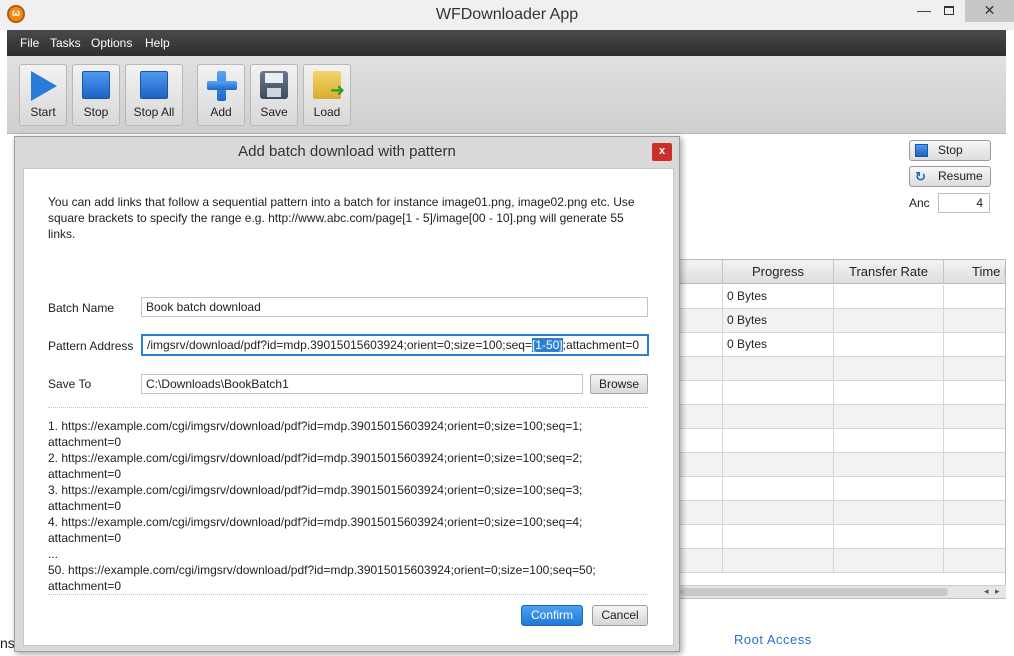  What do you see at coordinates (154, 85) in the screenshot?
I see `stop-all-icon` at bounding box center [154, 85].